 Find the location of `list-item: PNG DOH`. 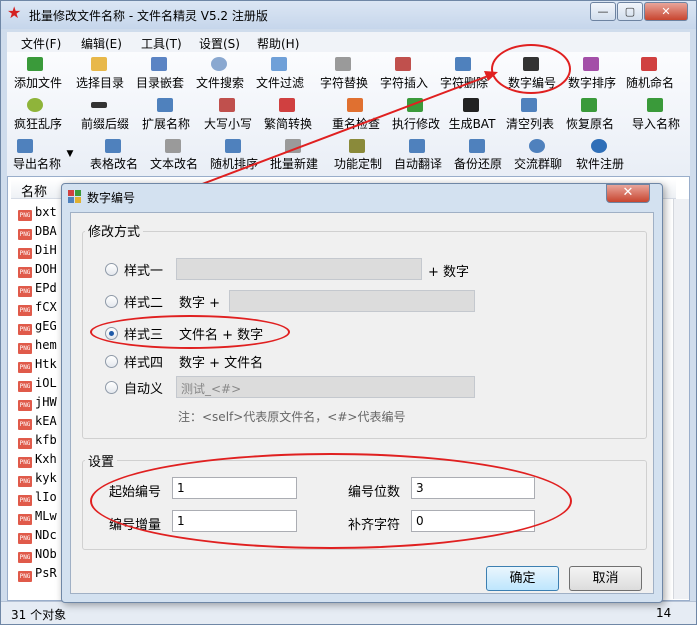

list-item: PNG DOH is located at coordinates (37, 270).